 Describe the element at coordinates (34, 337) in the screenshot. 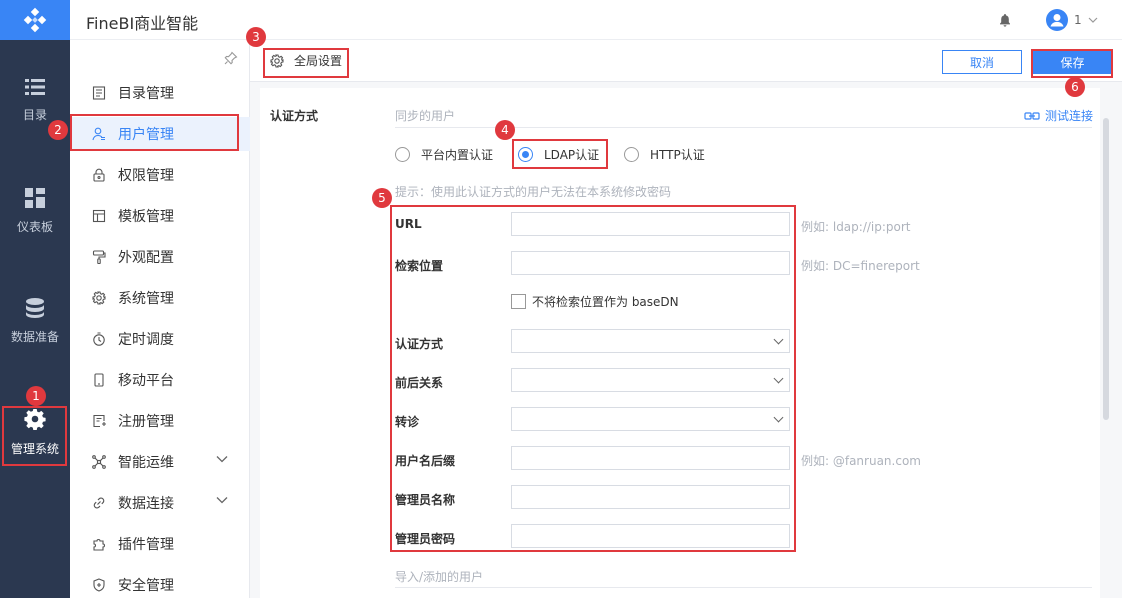

I see `rail-item-label: 数据准备` at that location.